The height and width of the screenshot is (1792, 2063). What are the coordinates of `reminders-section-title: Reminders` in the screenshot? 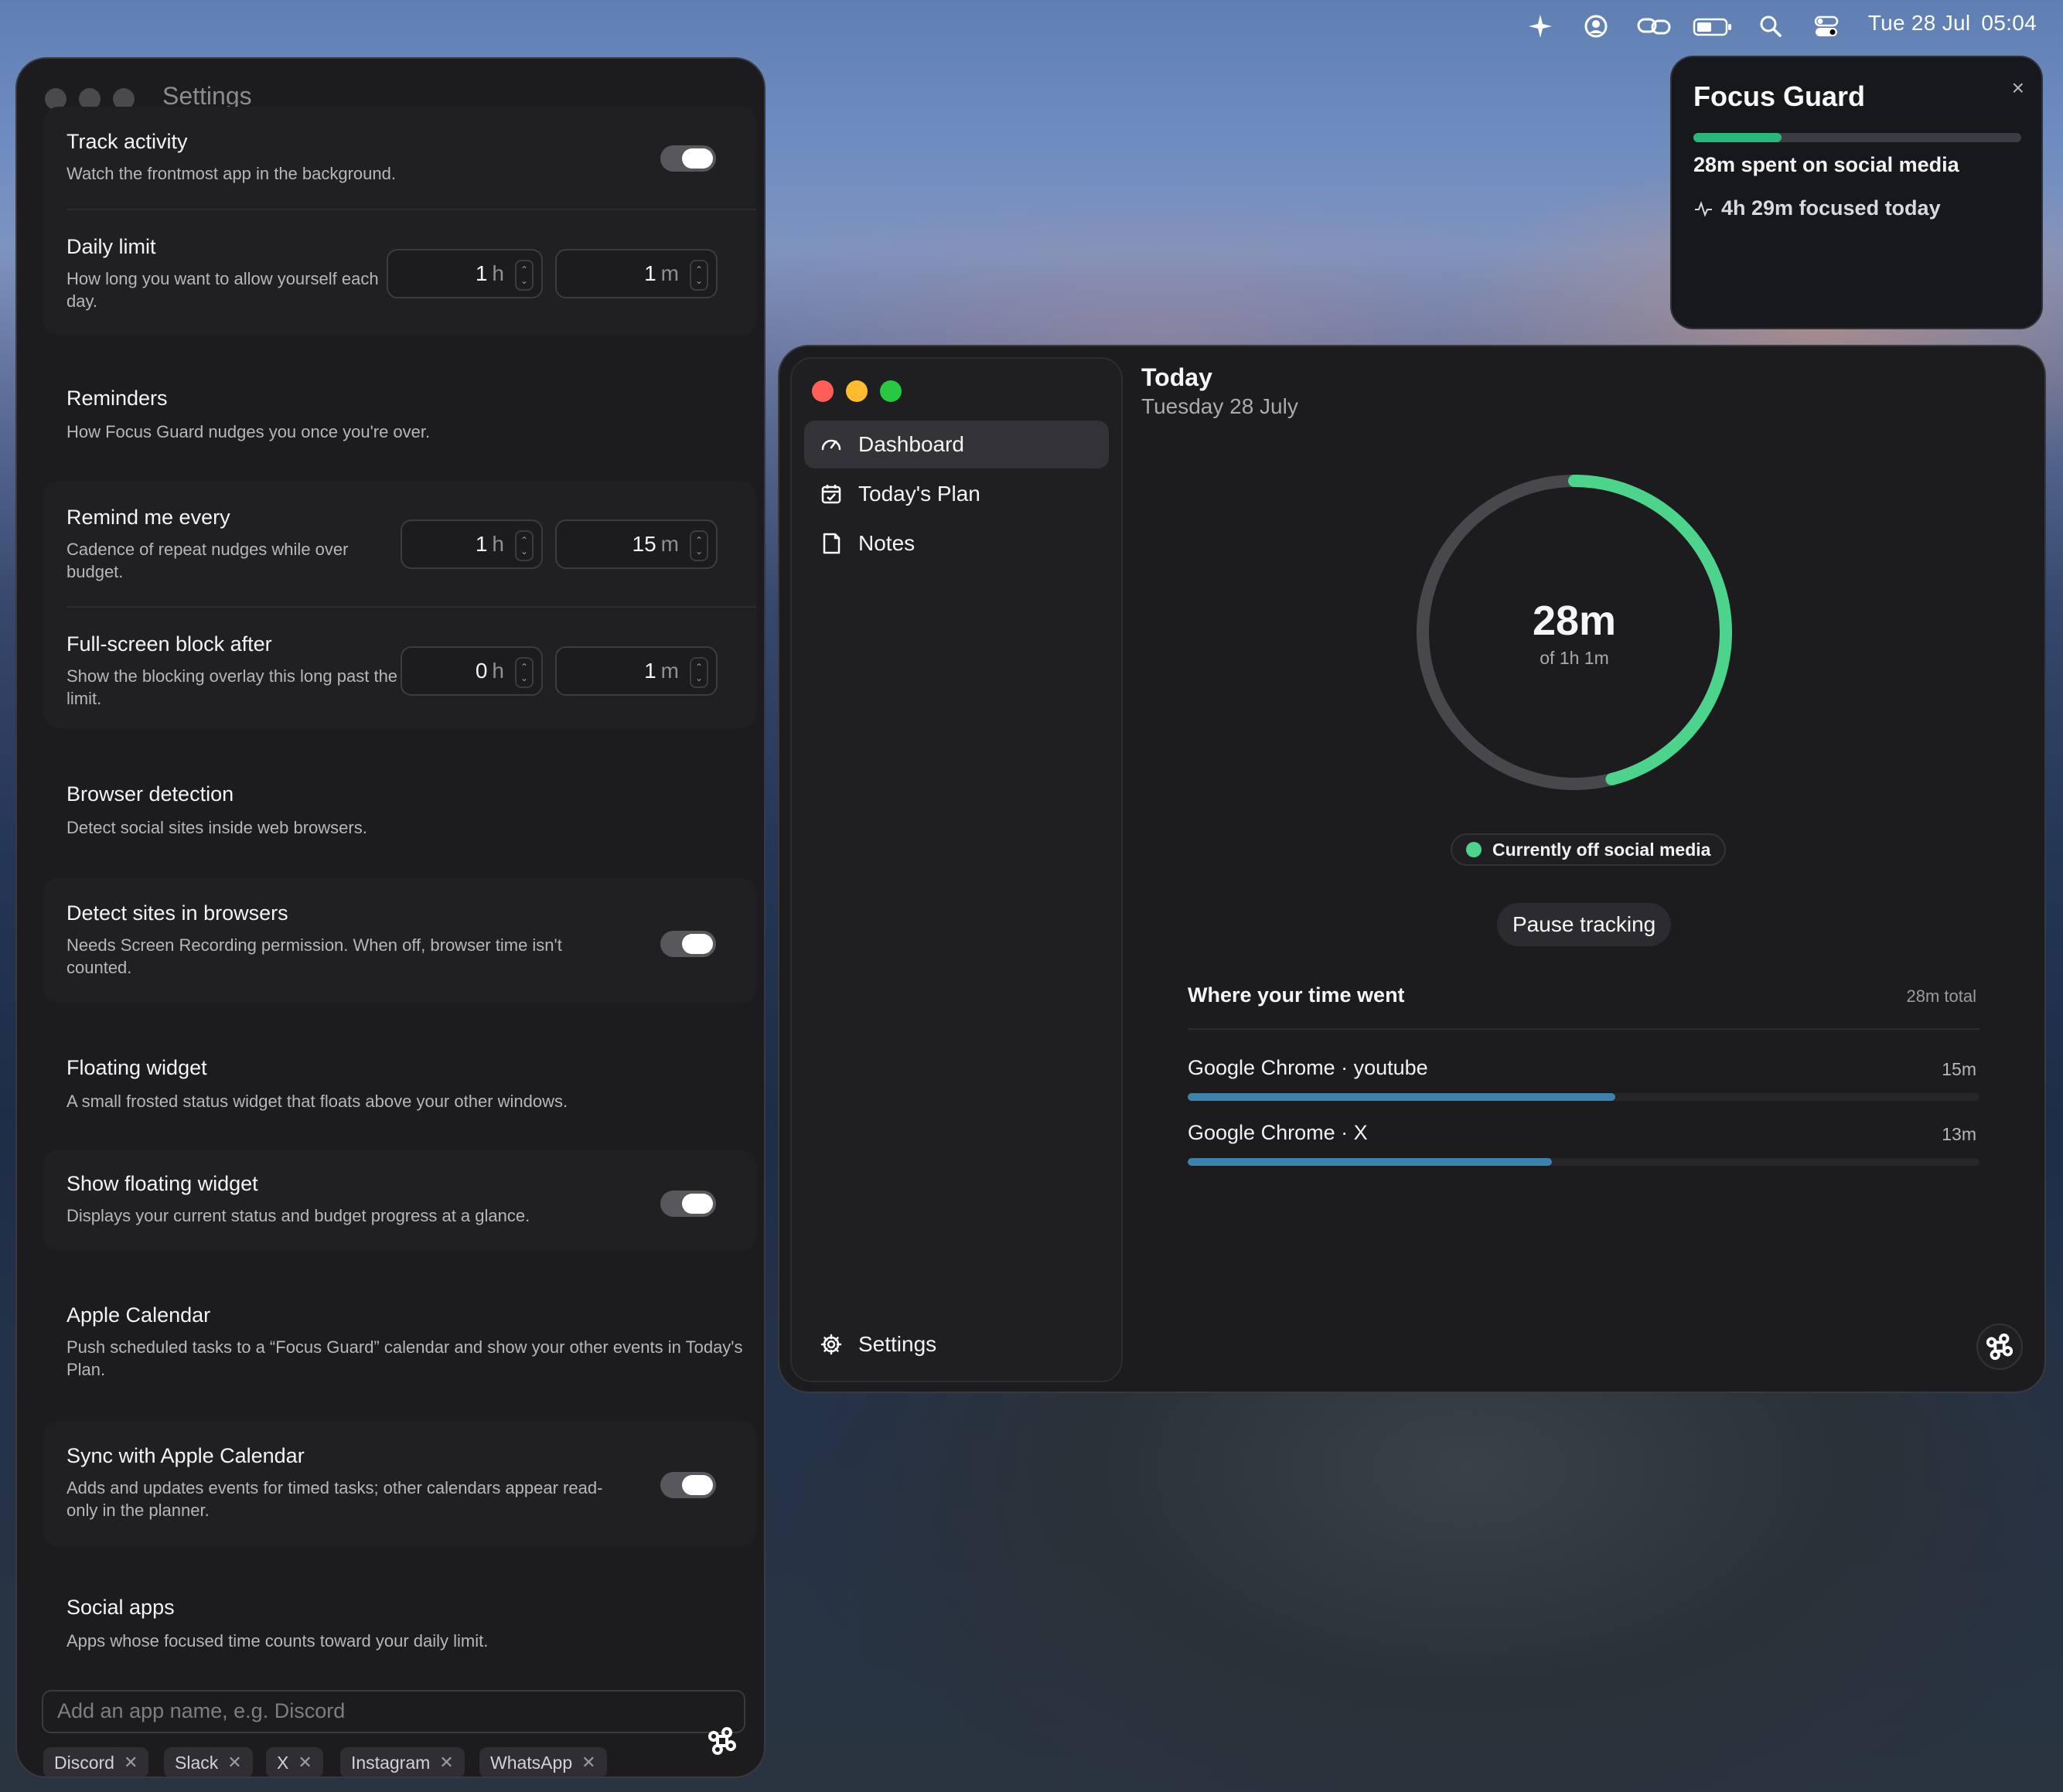 It's located at (117, 398).